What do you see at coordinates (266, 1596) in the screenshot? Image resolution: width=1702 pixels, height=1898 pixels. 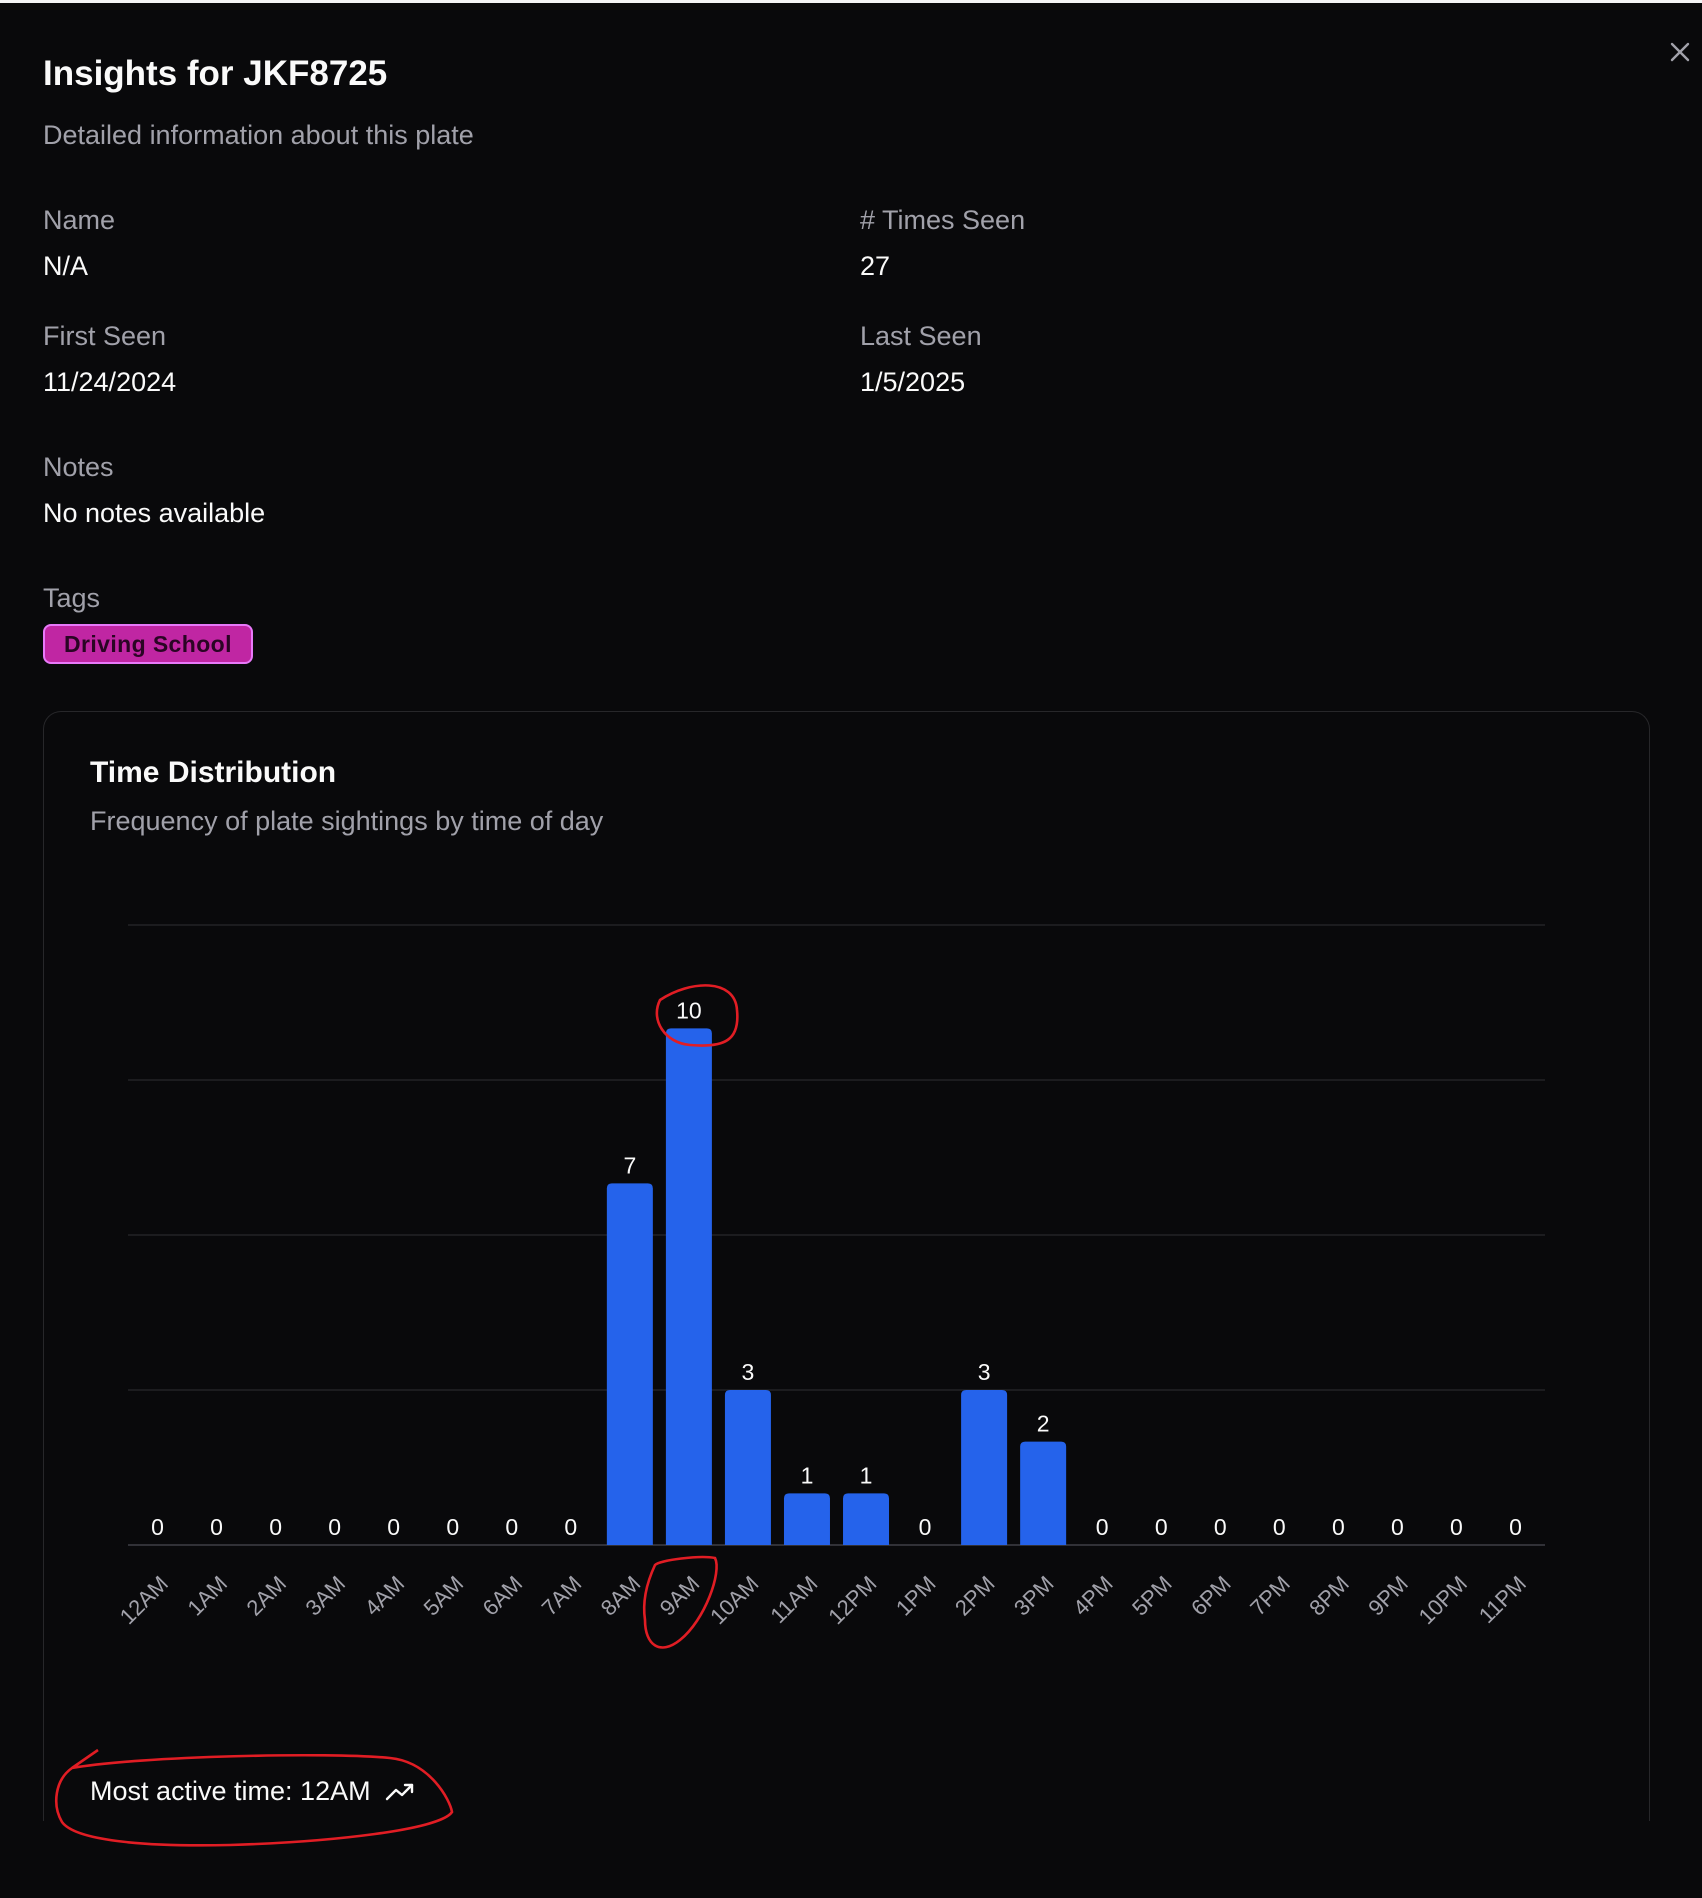 I see `x-tick-2AM: 2AM` at bounding box center [266, 1596].